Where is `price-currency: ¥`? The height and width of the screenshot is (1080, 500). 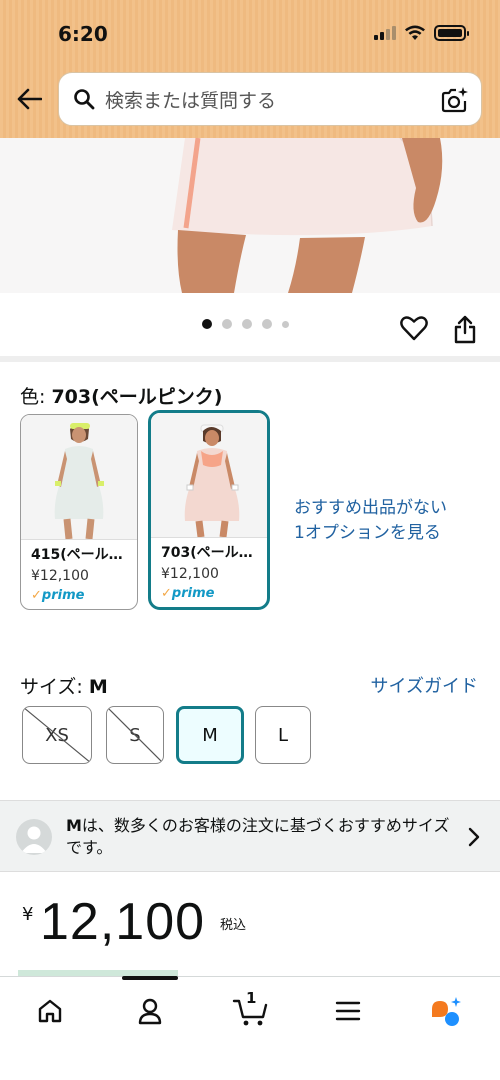 price-currency: ¥ is located at coordinates (28, 914).